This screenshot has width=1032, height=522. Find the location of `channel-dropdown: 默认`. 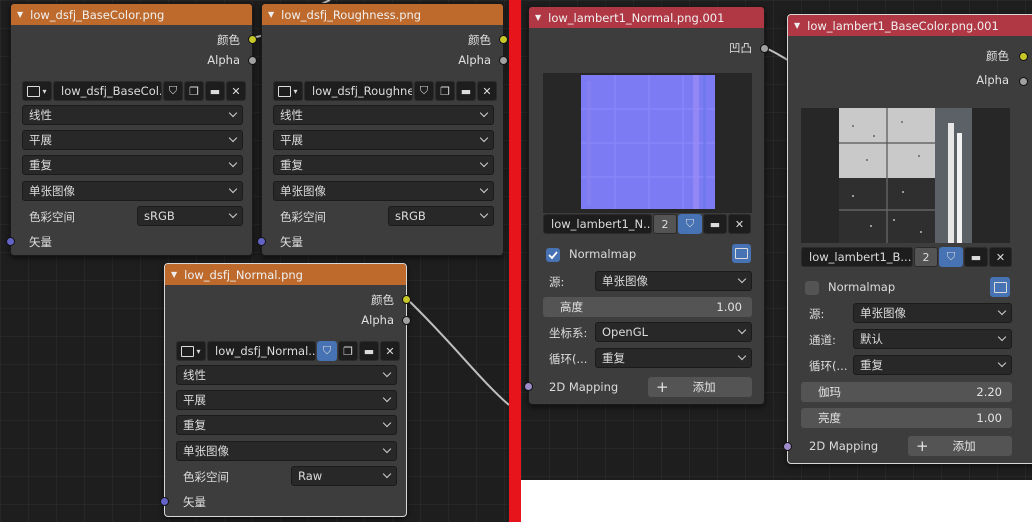

channel-dropdown: 默认 is located at coordinates (932, 339).